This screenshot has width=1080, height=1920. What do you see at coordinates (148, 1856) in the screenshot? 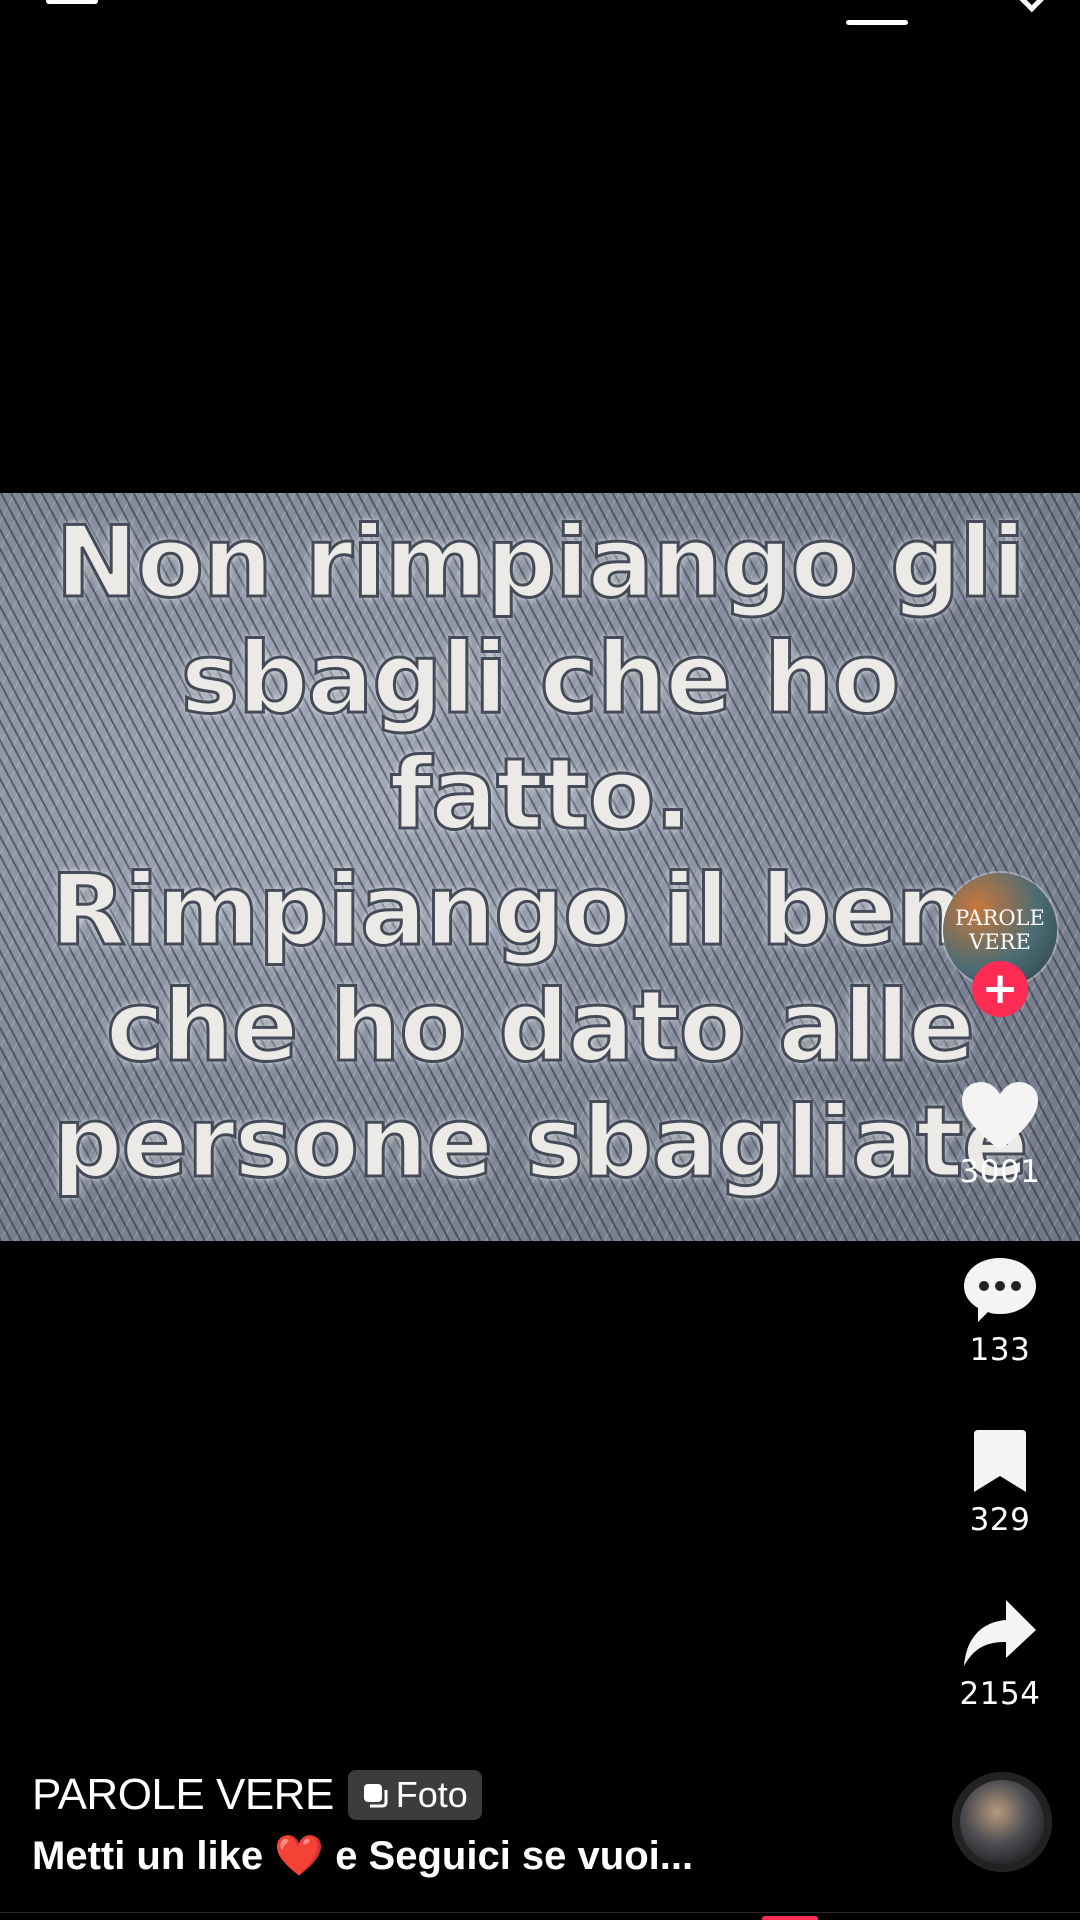
I see `caption-text: Metti un like` at bounding box center [148, 1856].